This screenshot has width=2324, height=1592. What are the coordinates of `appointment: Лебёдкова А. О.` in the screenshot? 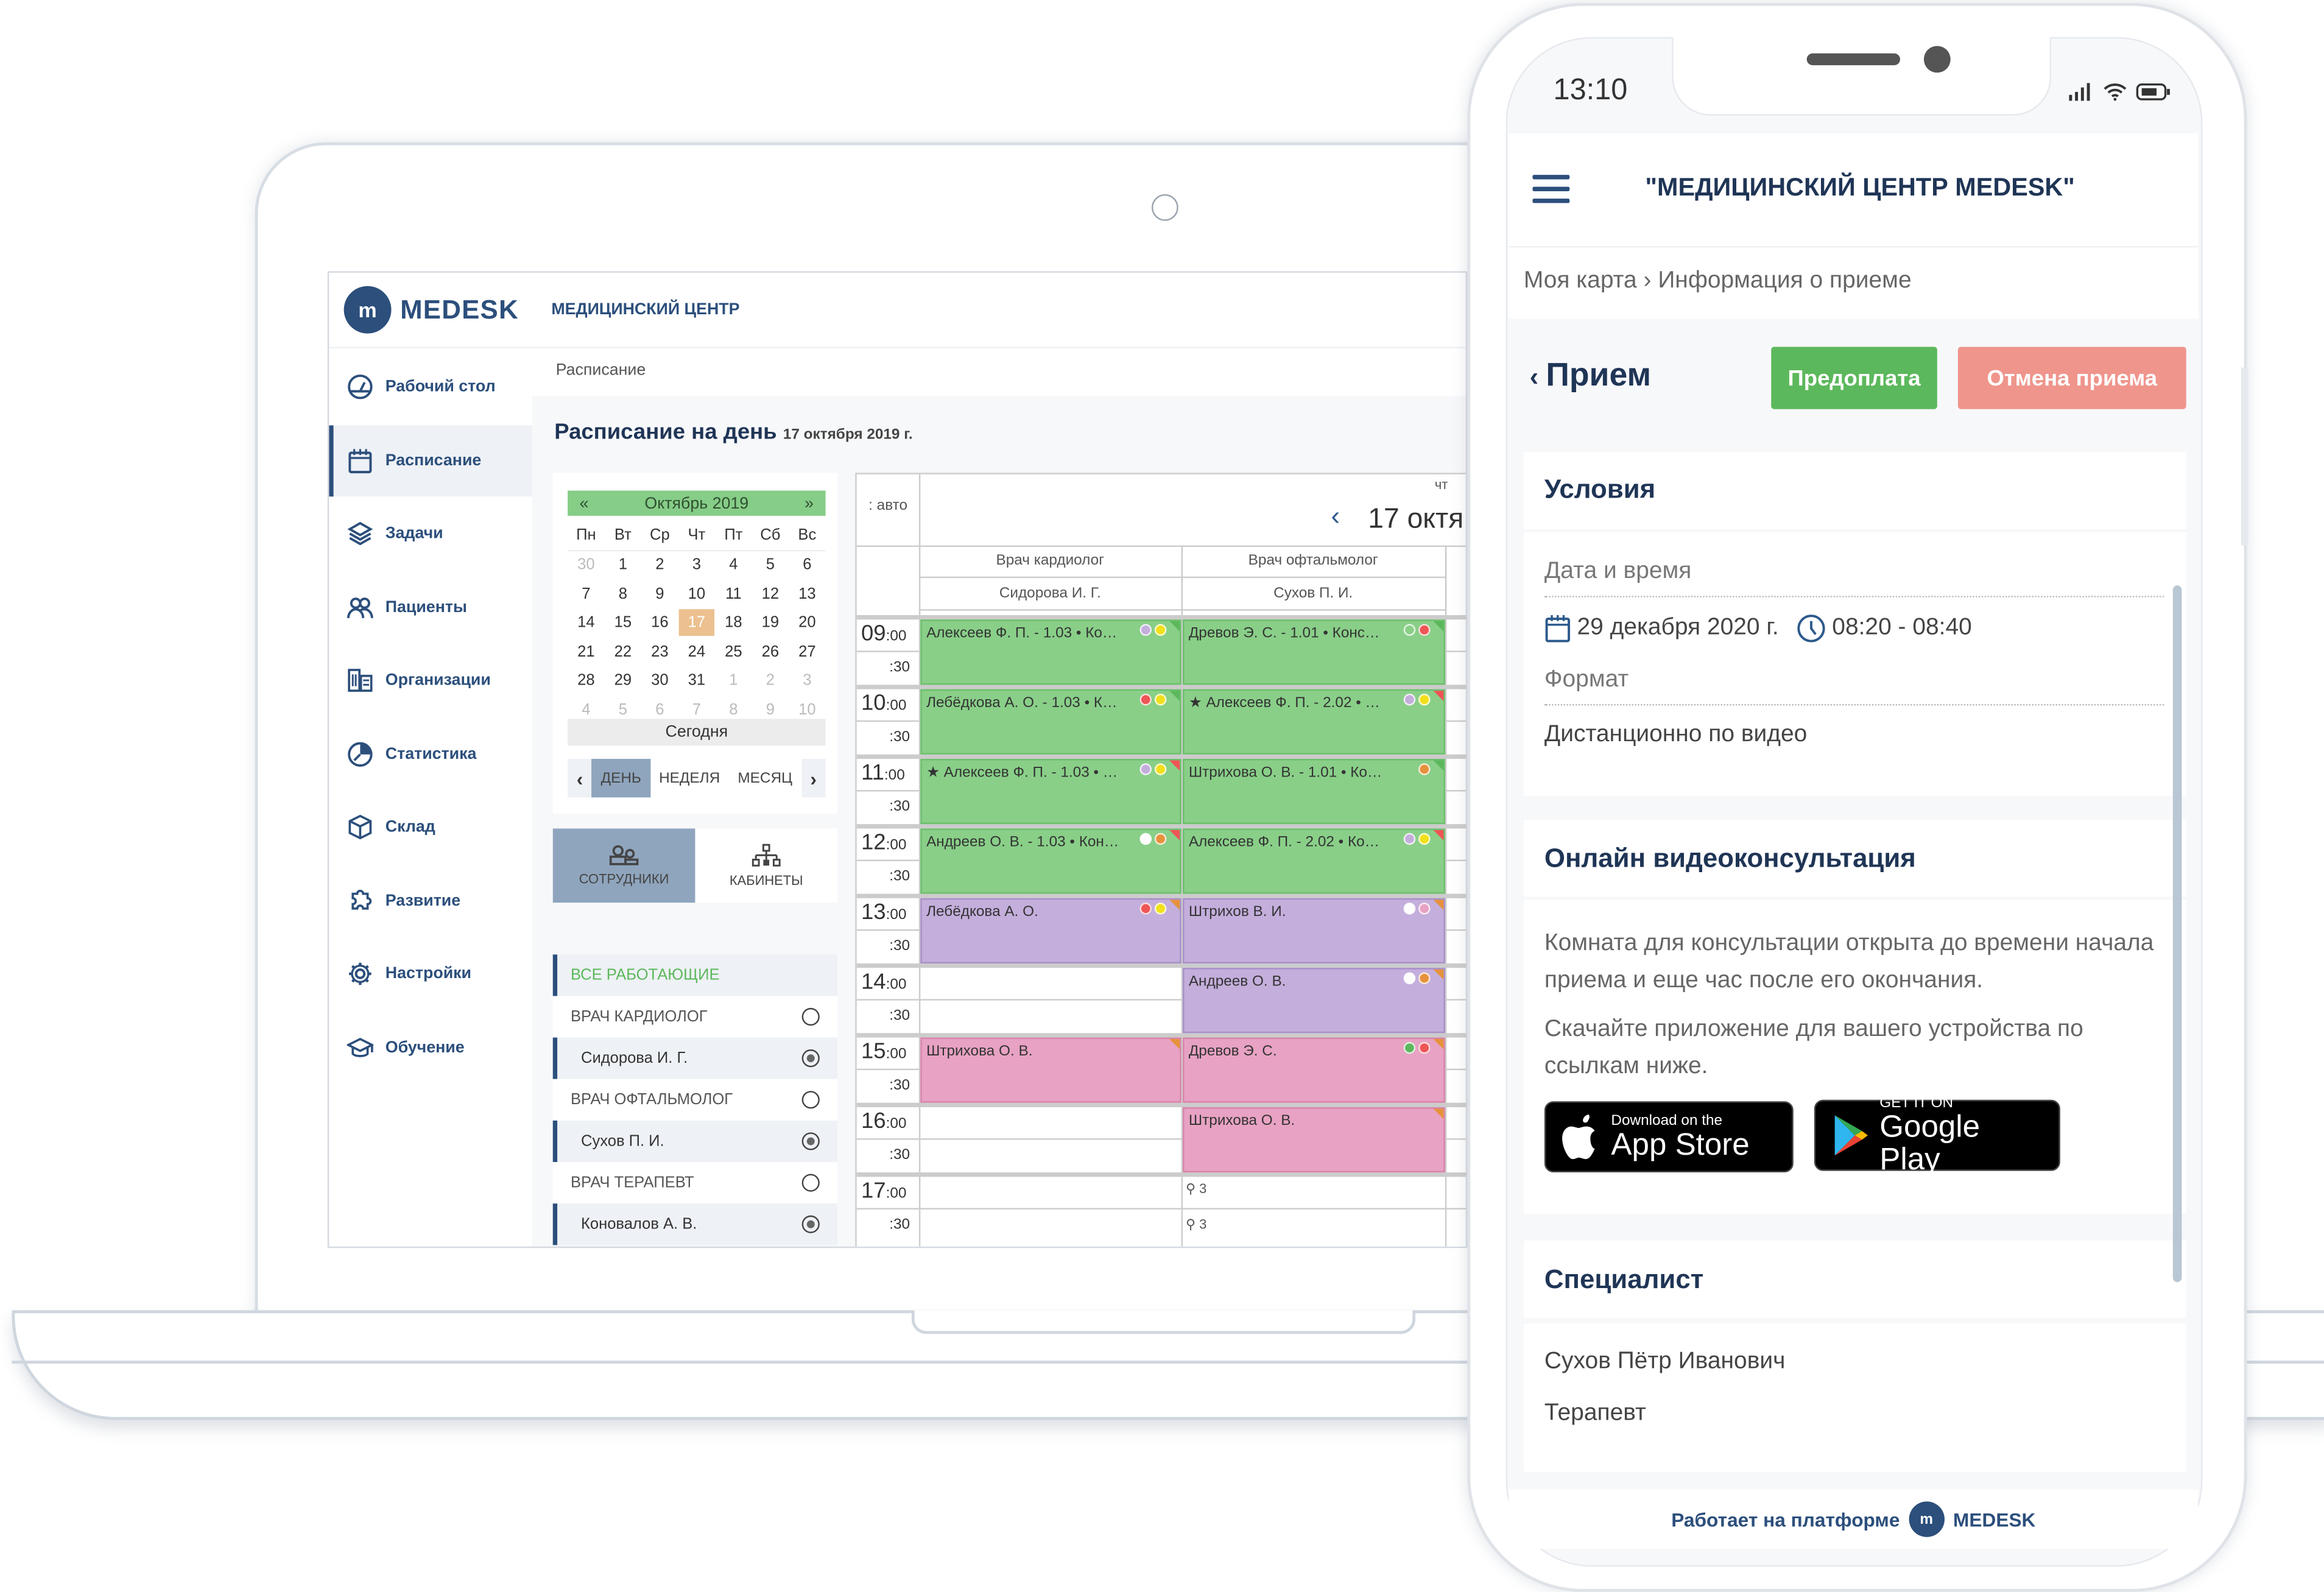 It's located at (1050, 930).